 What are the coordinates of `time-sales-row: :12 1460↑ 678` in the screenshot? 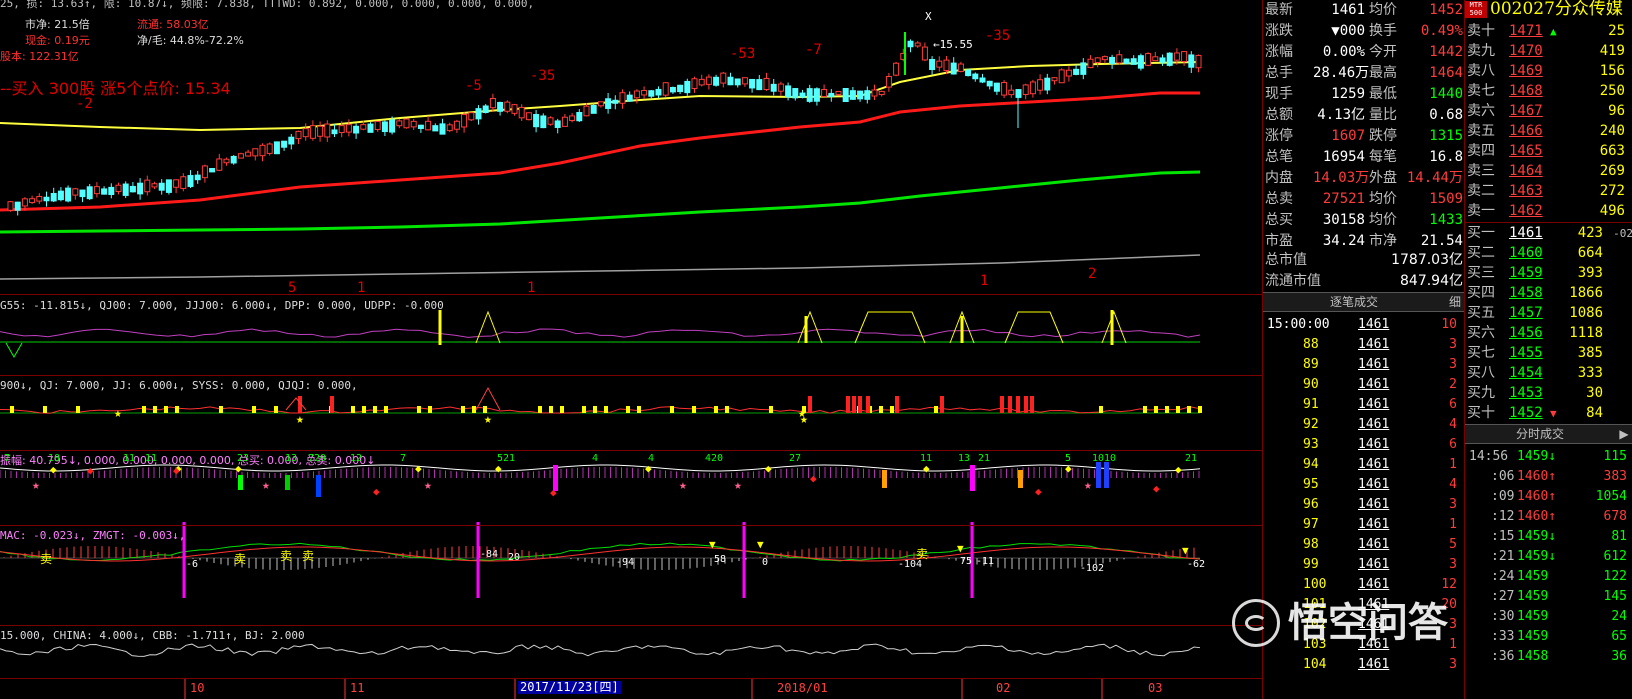 It's located at (1548, 516).